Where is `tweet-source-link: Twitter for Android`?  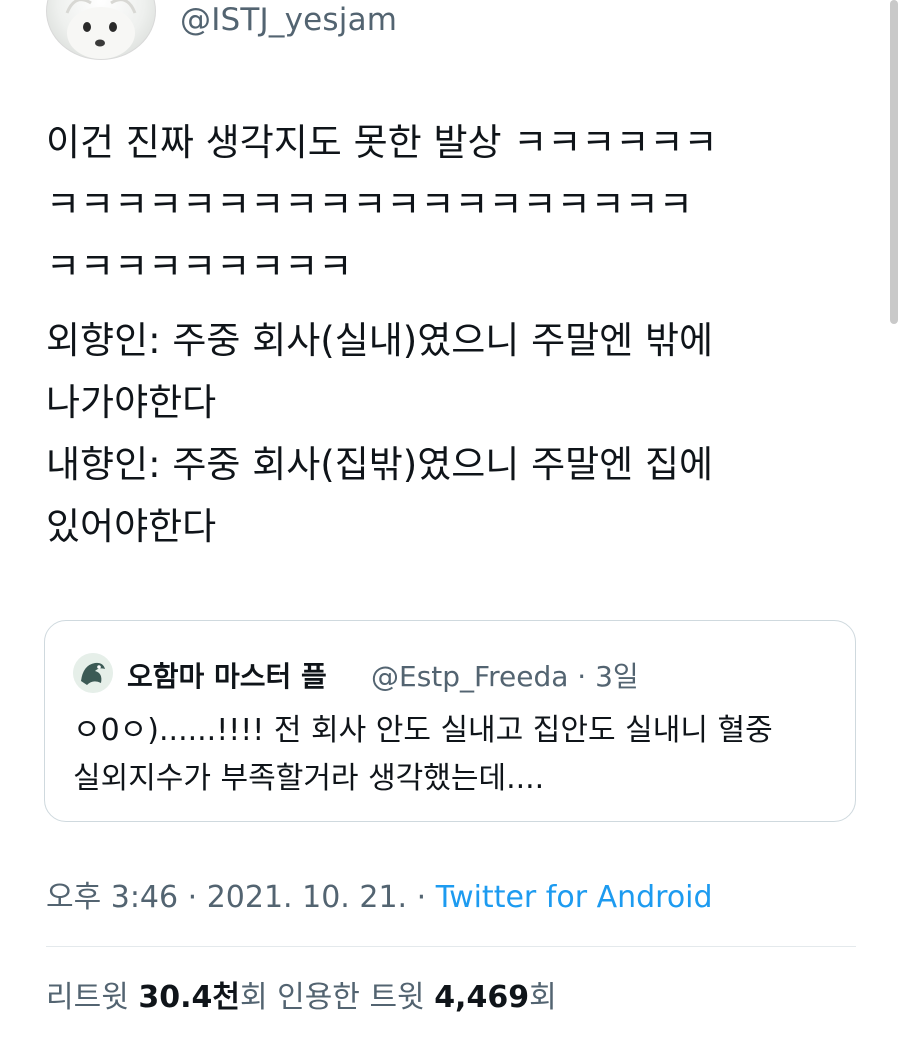 tweet-source-link: Twitter for Android is located at coordinates (574, 897).